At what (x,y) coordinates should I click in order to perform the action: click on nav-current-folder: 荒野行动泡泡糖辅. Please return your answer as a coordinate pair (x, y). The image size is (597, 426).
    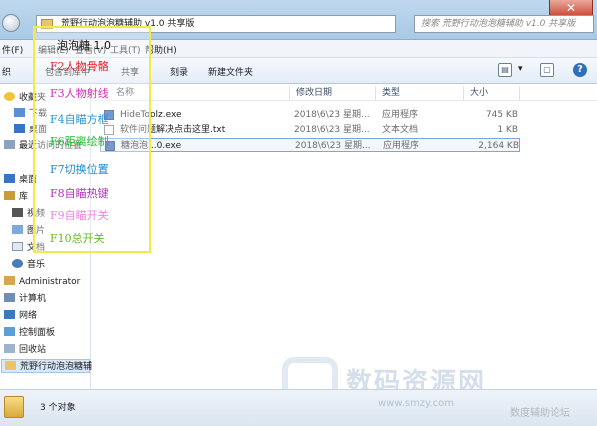
    Looking at the image, I should click on (46, 366).